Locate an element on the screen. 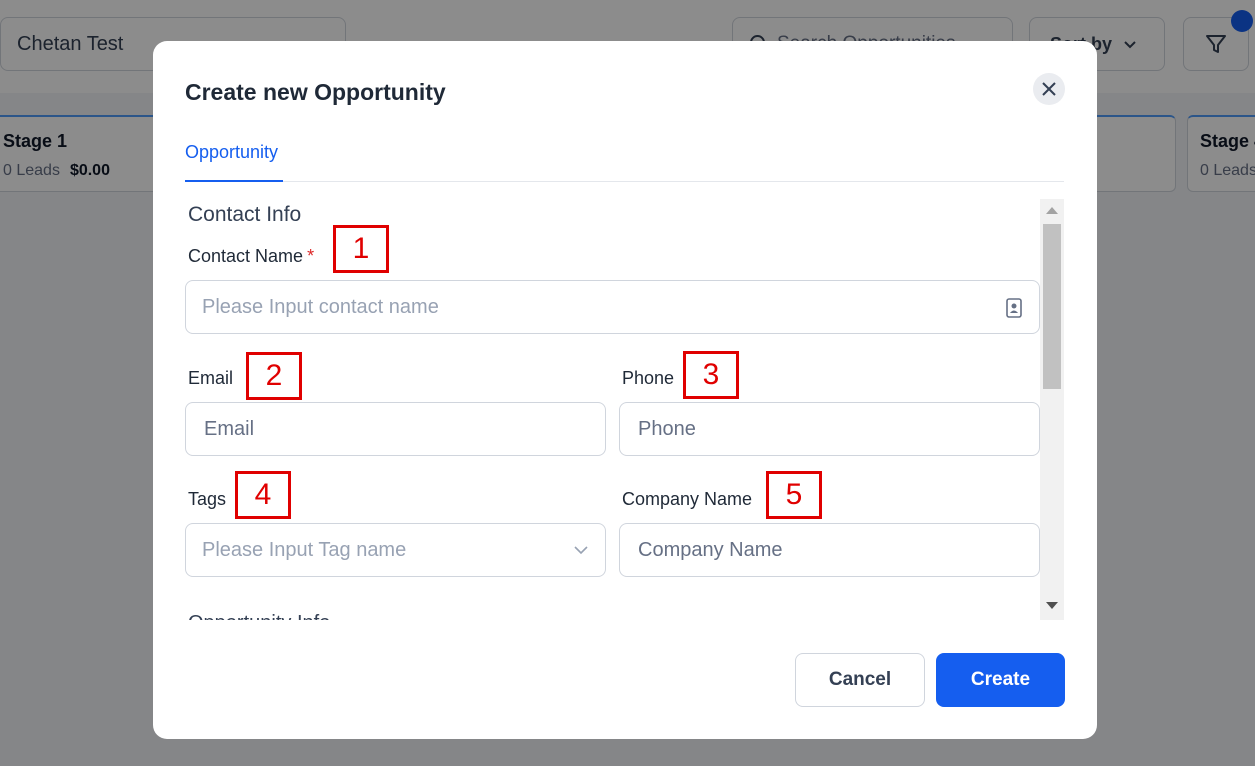  tab-divider is located at coordinates (624, 181).